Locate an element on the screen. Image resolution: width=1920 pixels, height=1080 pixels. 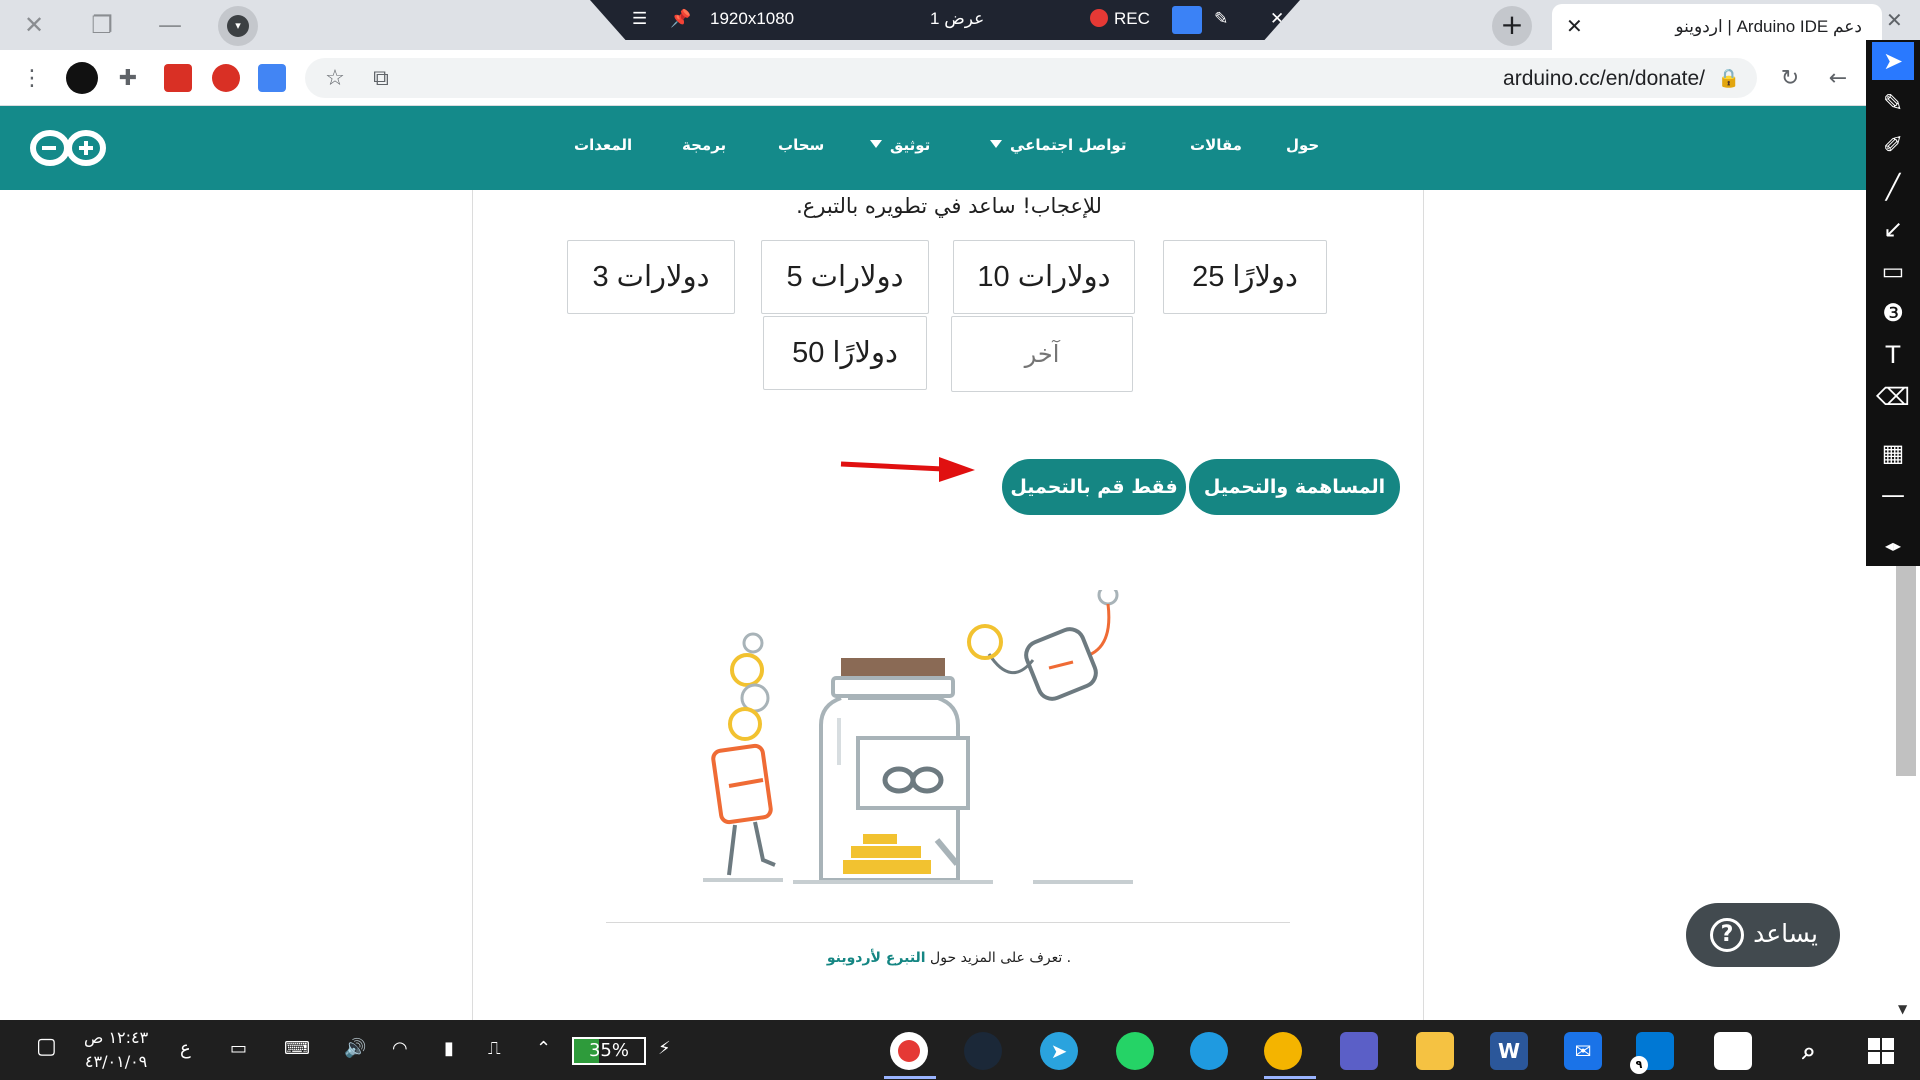
thickness-tool-icon: — is located at coordinates (1893, 495).